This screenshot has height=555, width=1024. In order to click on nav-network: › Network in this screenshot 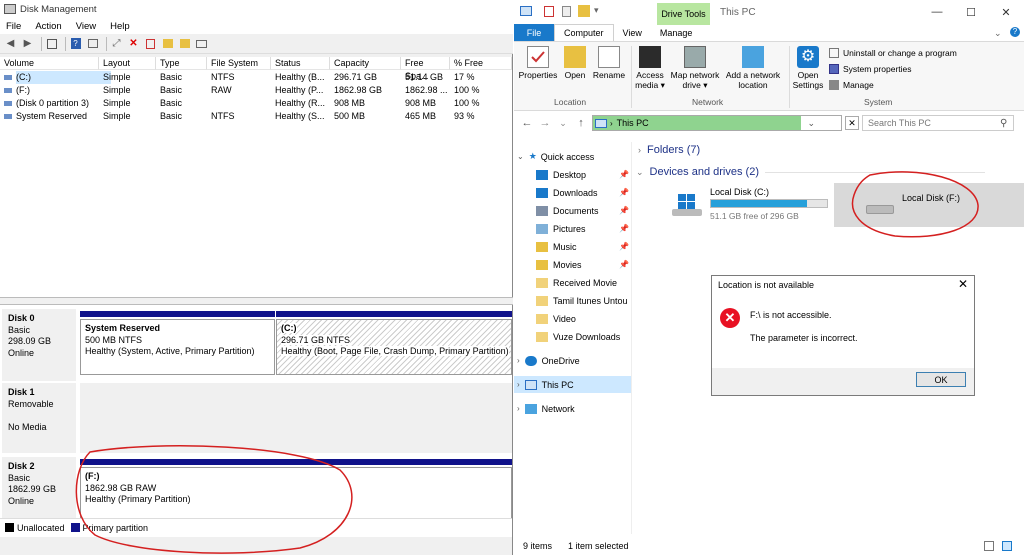, I will do `click(575, 408)`.